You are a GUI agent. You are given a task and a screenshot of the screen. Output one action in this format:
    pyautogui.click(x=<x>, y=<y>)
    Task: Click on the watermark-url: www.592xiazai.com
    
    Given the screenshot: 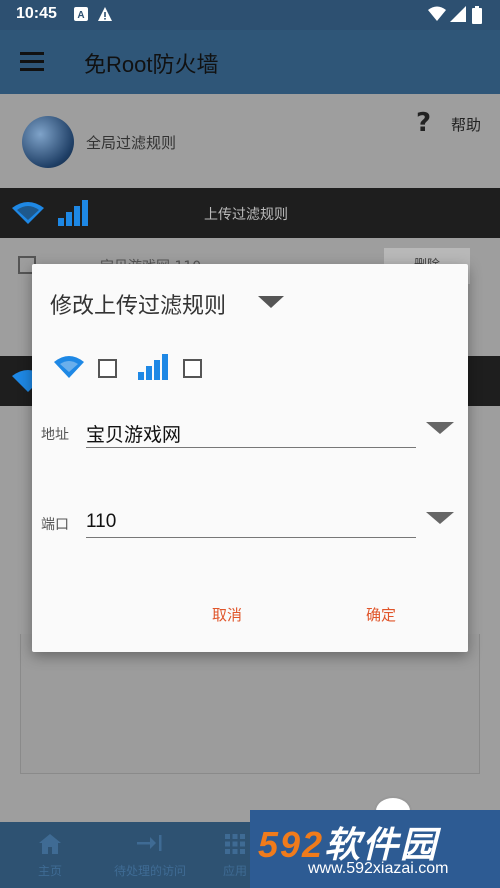 What is the action you would take?
    pyautogui.click(x=378, y=868)
    